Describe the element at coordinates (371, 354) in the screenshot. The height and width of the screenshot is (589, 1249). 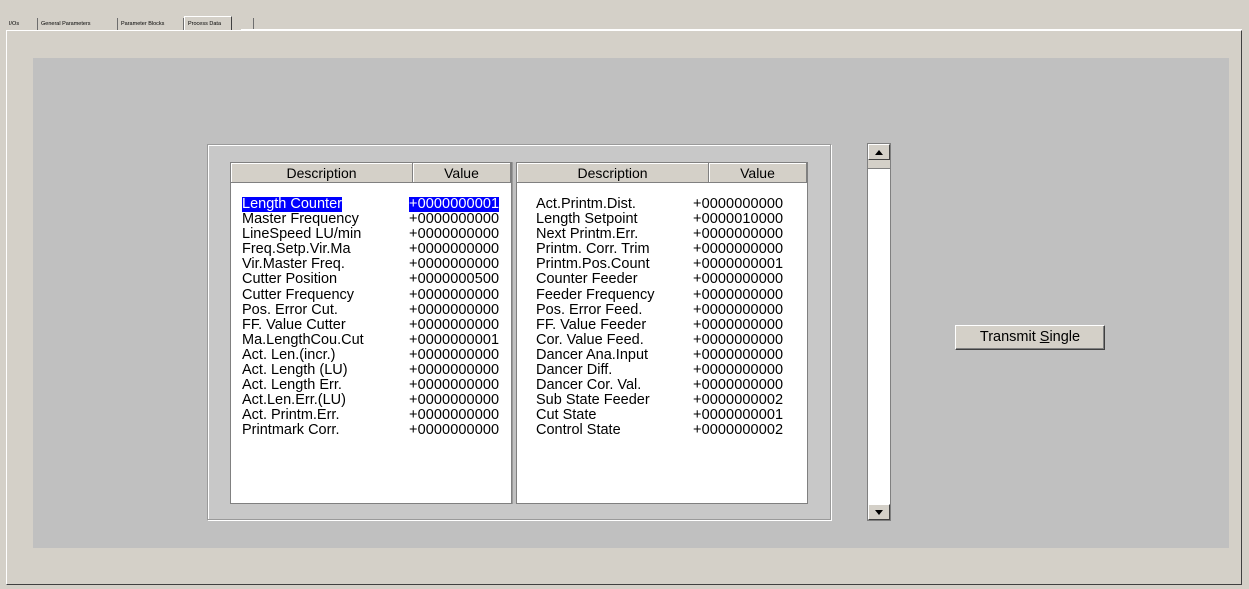
I see `table-row: Act. Len.(incr.) +0000000000` at that location.